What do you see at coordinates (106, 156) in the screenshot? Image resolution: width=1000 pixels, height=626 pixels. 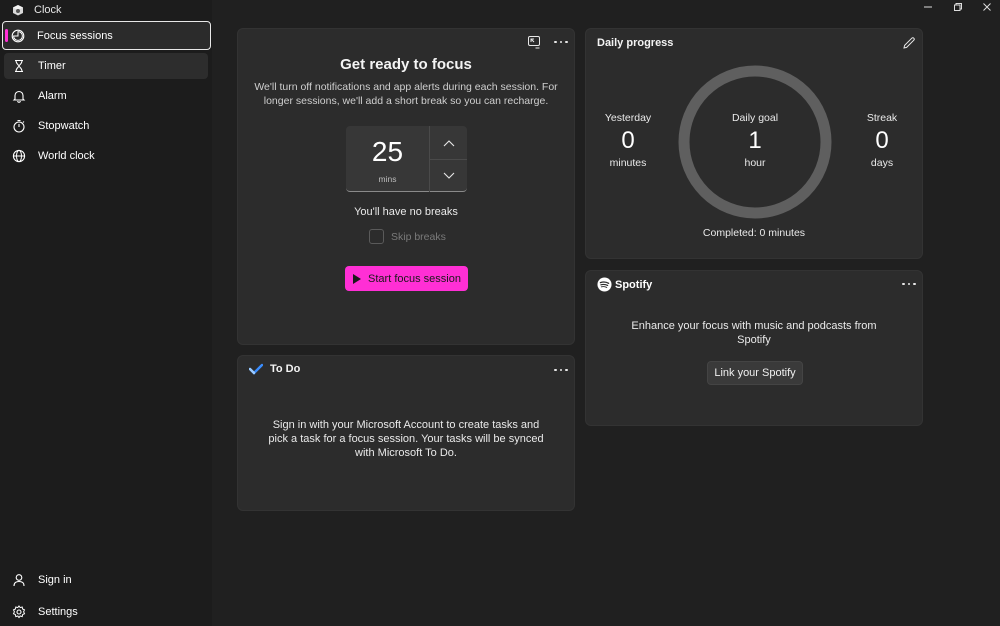 I see `sidebar-item-world-clock: World clock` at bounding box center [106, 156].